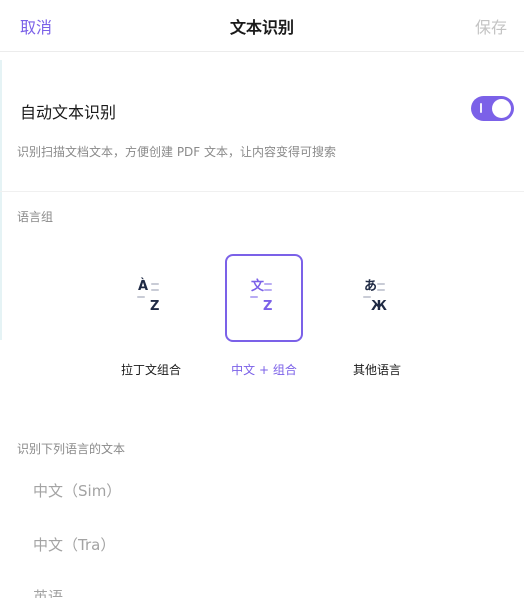 This screenshot has height=598, width=524. Describe the element at coordinates (74, 544) in the screenshot. I see `language-item: 中文（Tra）` at that location.